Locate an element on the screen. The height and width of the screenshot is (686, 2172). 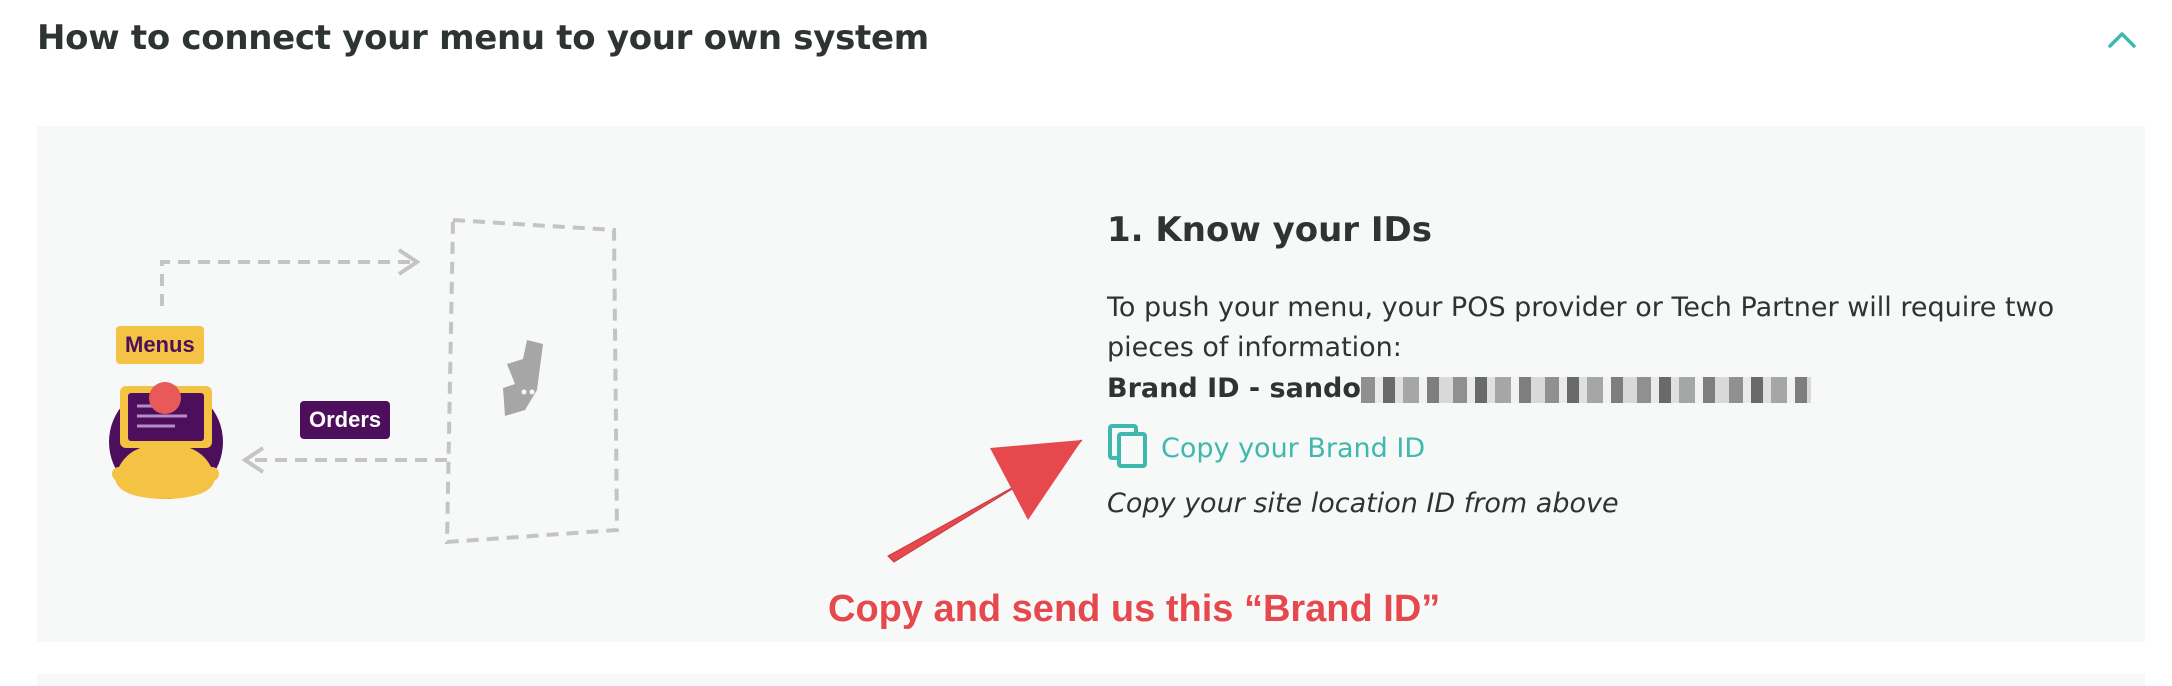
copy-brand-id-button: Copy your Brand ID is located at coordinates (1266, 448).